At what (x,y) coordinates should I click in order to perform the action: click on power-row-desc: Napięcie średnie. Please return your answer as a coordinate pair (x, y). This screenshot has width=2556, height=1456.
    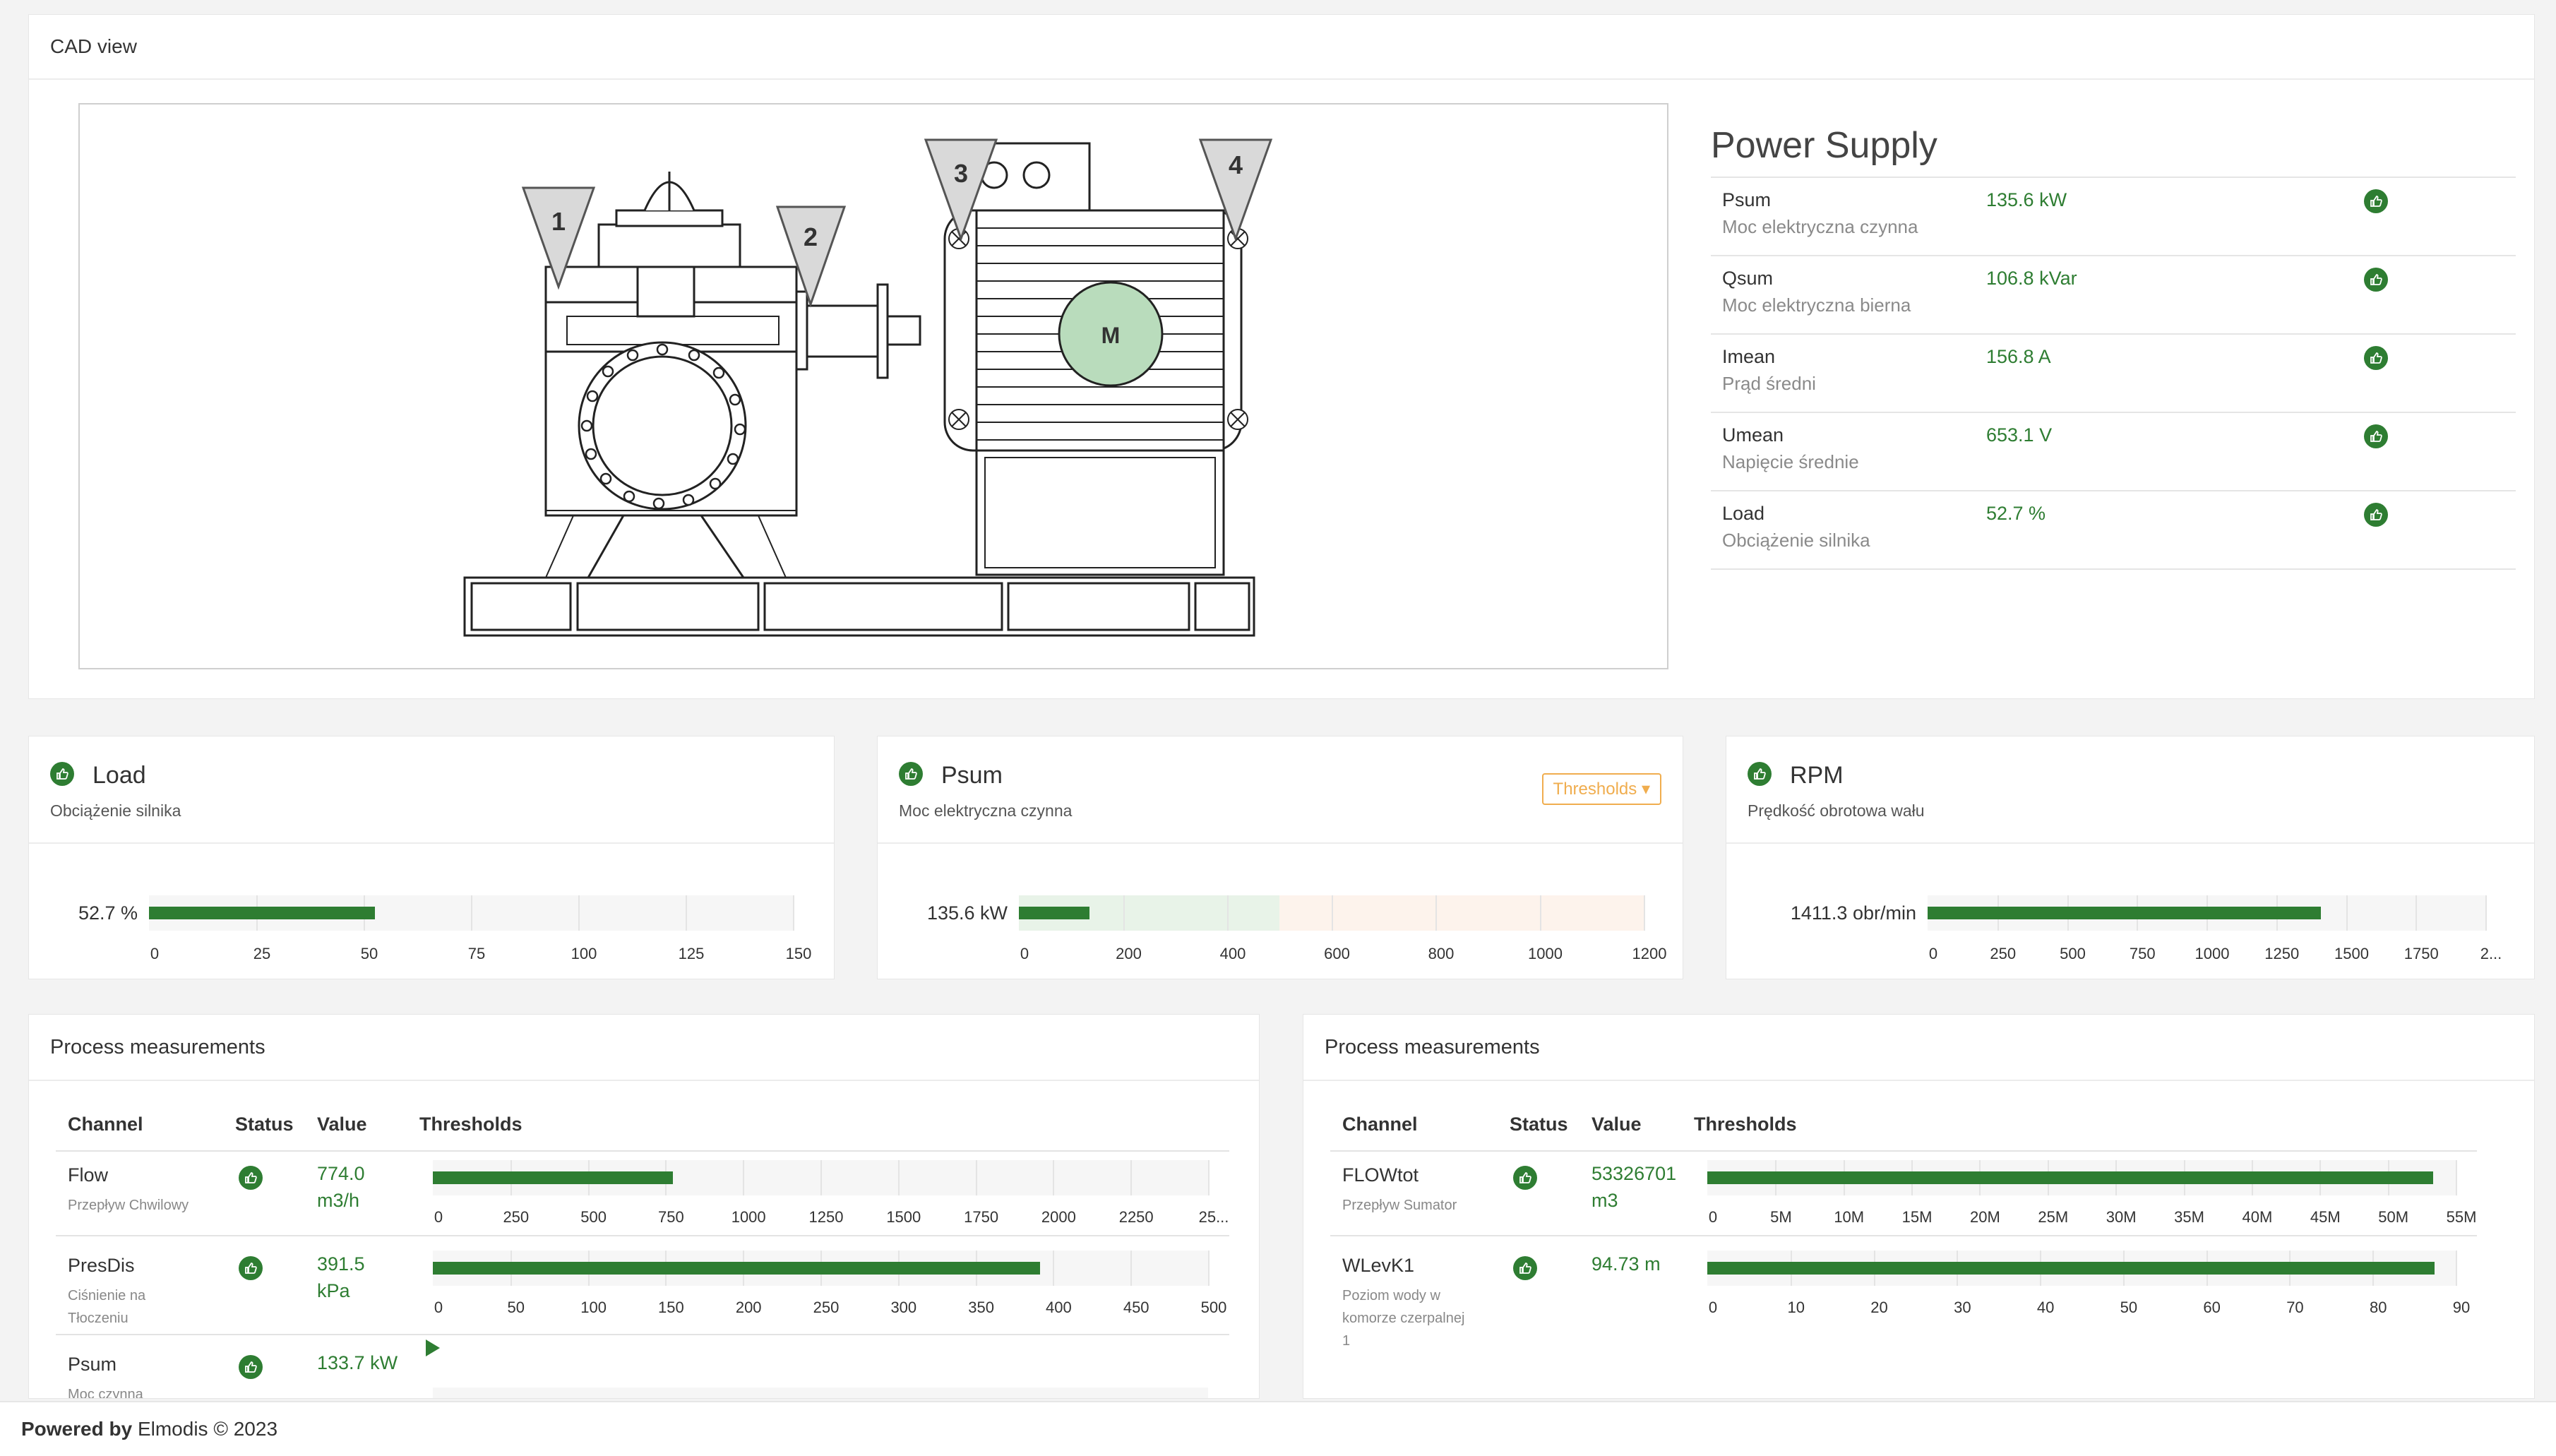
    Looking at the image, I should click on (1790, 462).